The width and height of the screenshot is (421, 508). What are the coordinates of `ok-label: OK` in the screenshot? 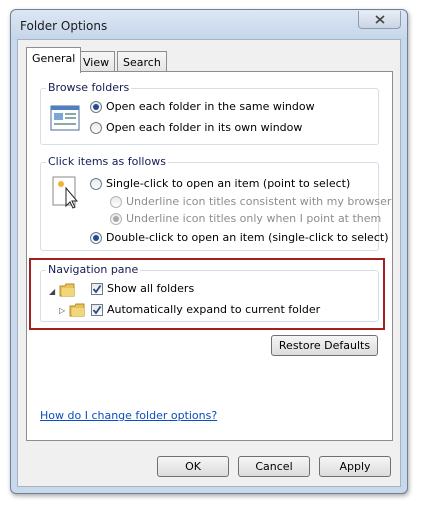 It's located at (193, 466).